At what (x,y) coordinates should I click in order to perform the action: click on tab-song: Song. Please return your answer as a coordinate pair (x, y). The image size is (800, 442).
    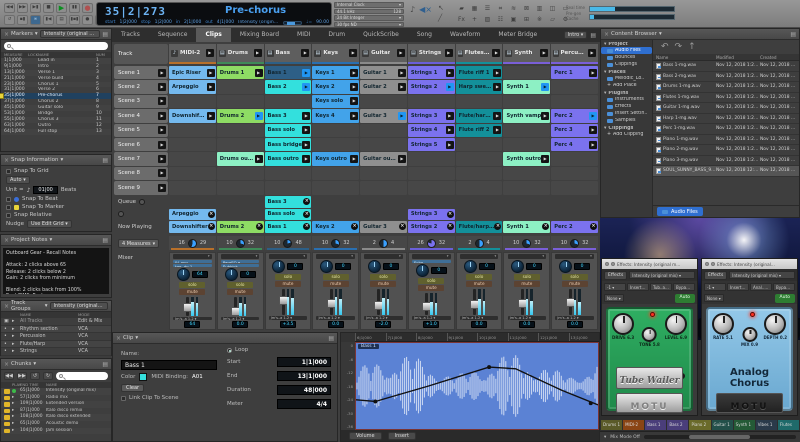
    Looking at the image, I should click on (424, 35).